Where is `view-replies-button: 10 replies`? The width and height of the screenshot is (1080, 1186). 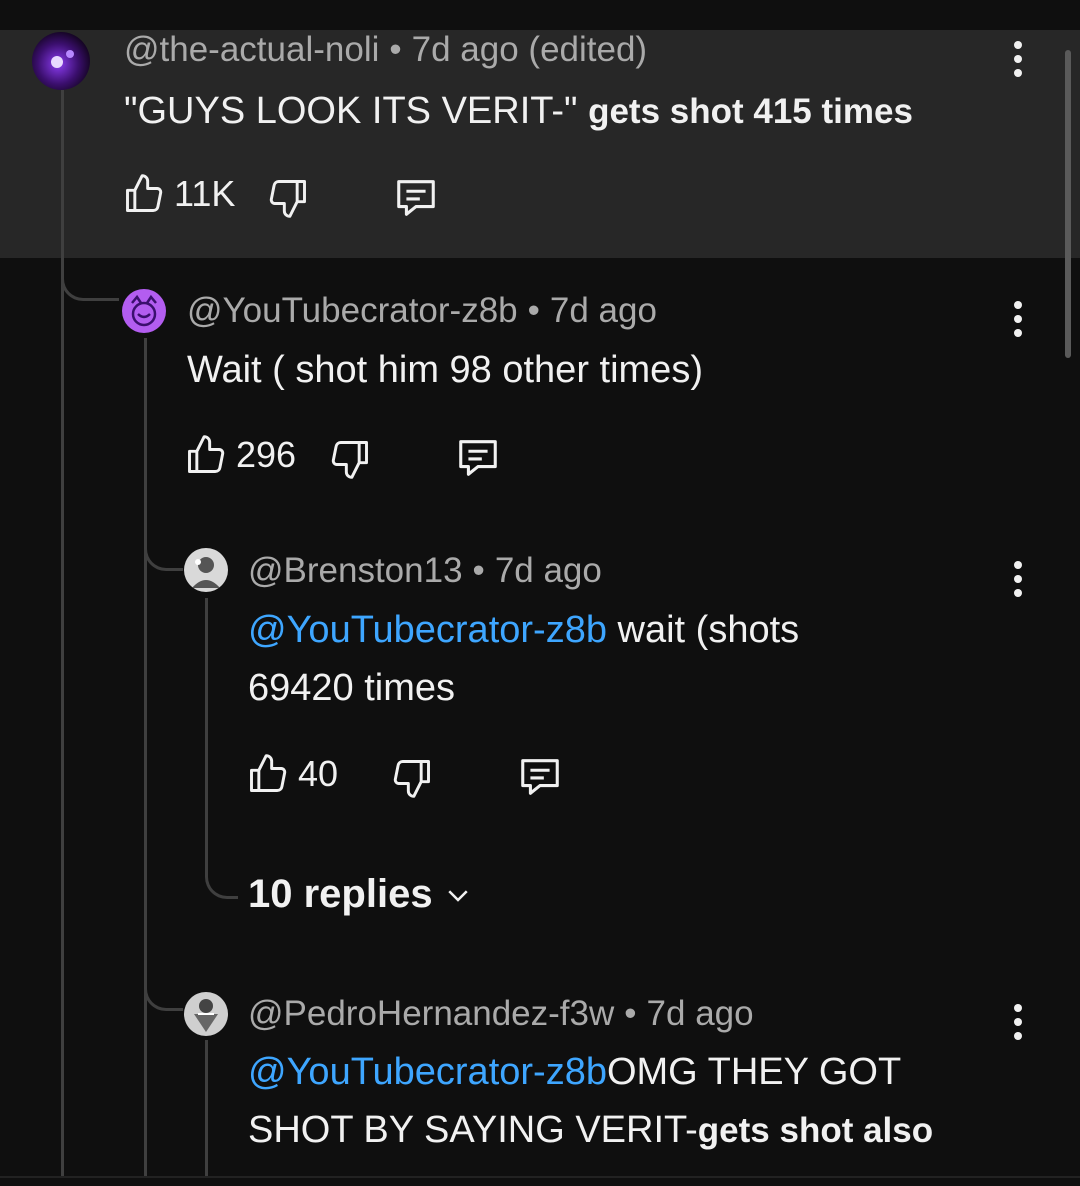 view-replies-button: 10 replies is located at coordinates (360, 894).